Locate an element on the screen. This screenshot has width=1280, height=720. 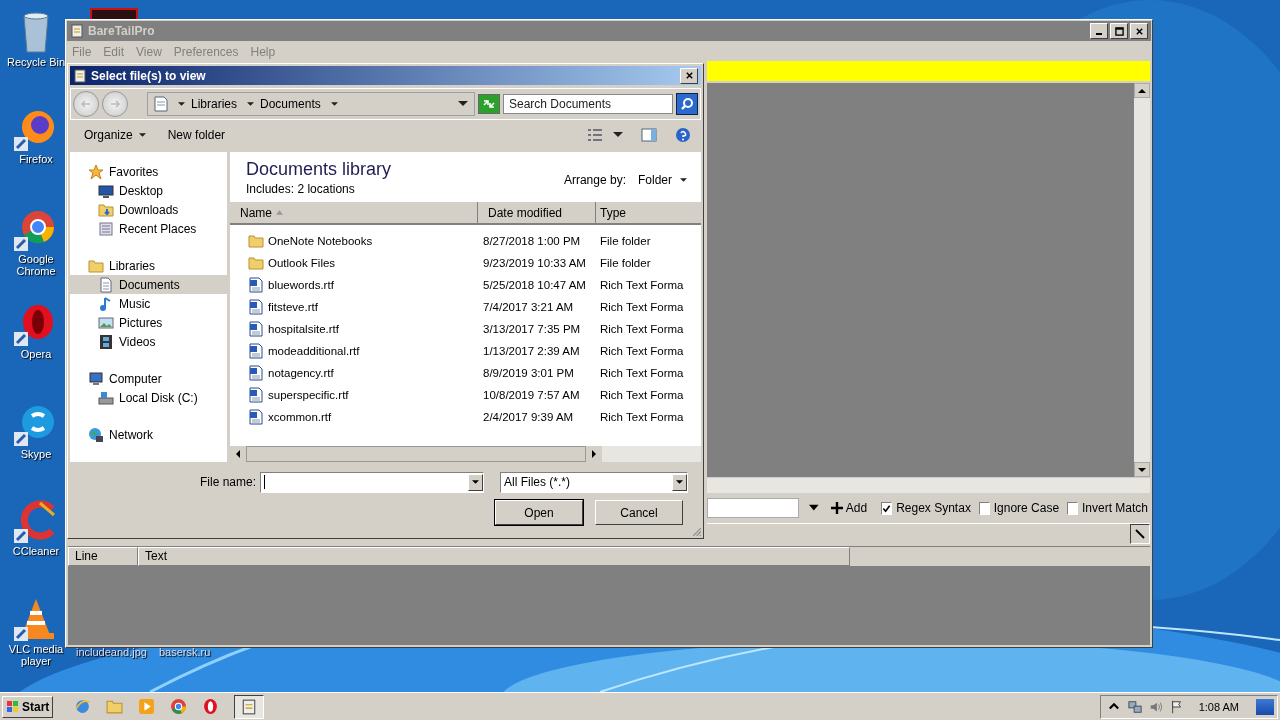
clock: 1:08 AM is located at coordinates (1218, 706).